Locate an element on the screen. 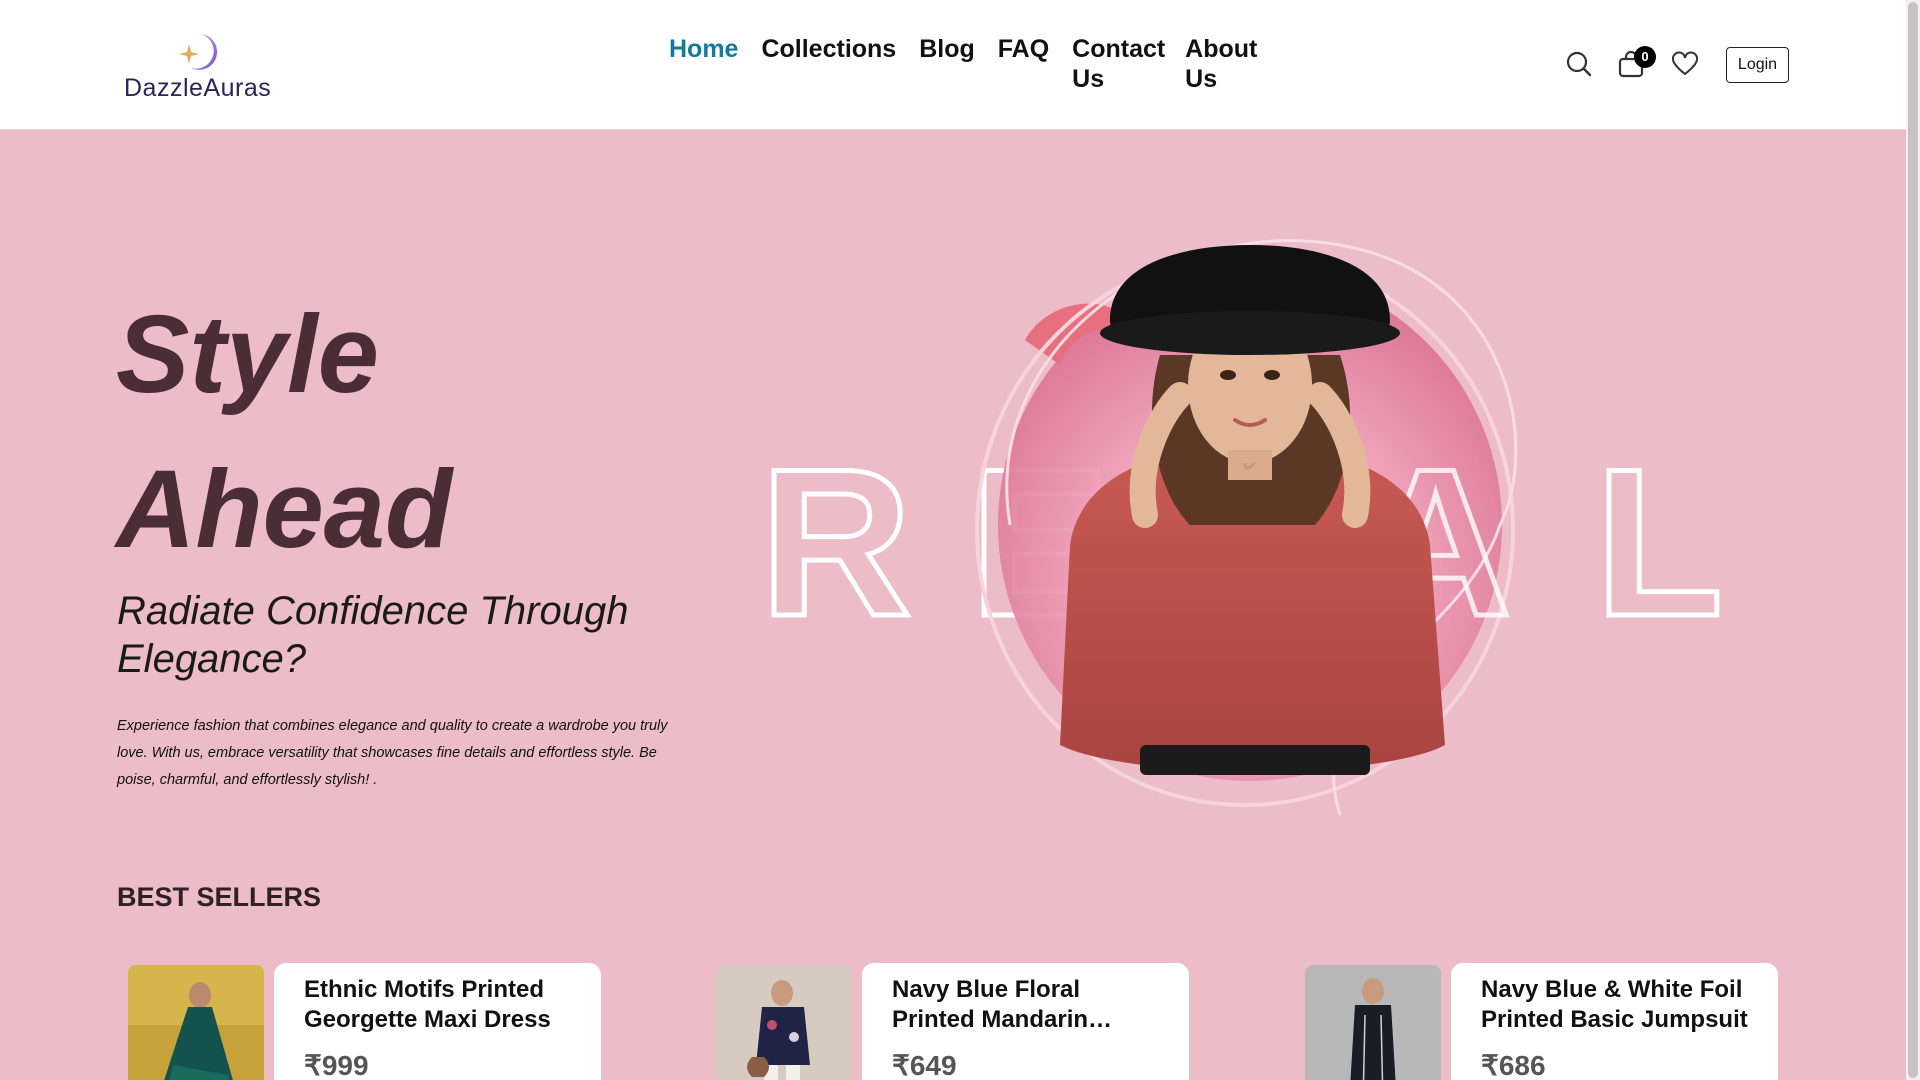 The width and height of the screenshot is (1920, 1080). nav-blog: Blog is located at coordinates (947, 64).